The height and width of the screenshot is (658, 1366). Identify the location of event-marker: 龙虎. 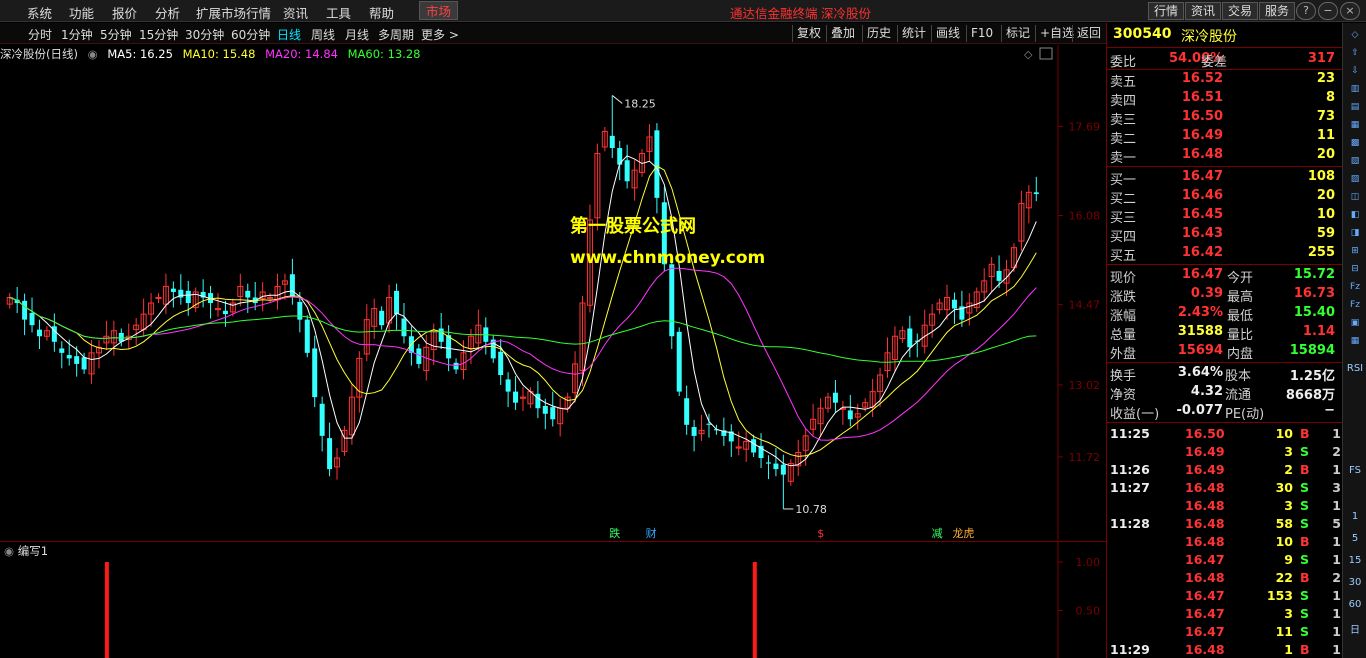
(963, 533).